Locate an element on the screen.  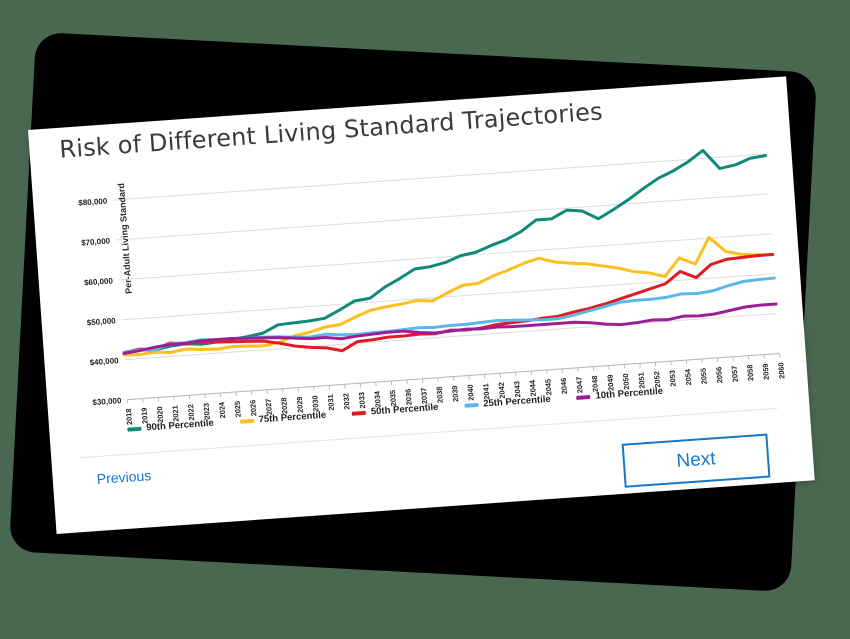
y-tick-label: $40,000 is located at coordinates (104, 361).